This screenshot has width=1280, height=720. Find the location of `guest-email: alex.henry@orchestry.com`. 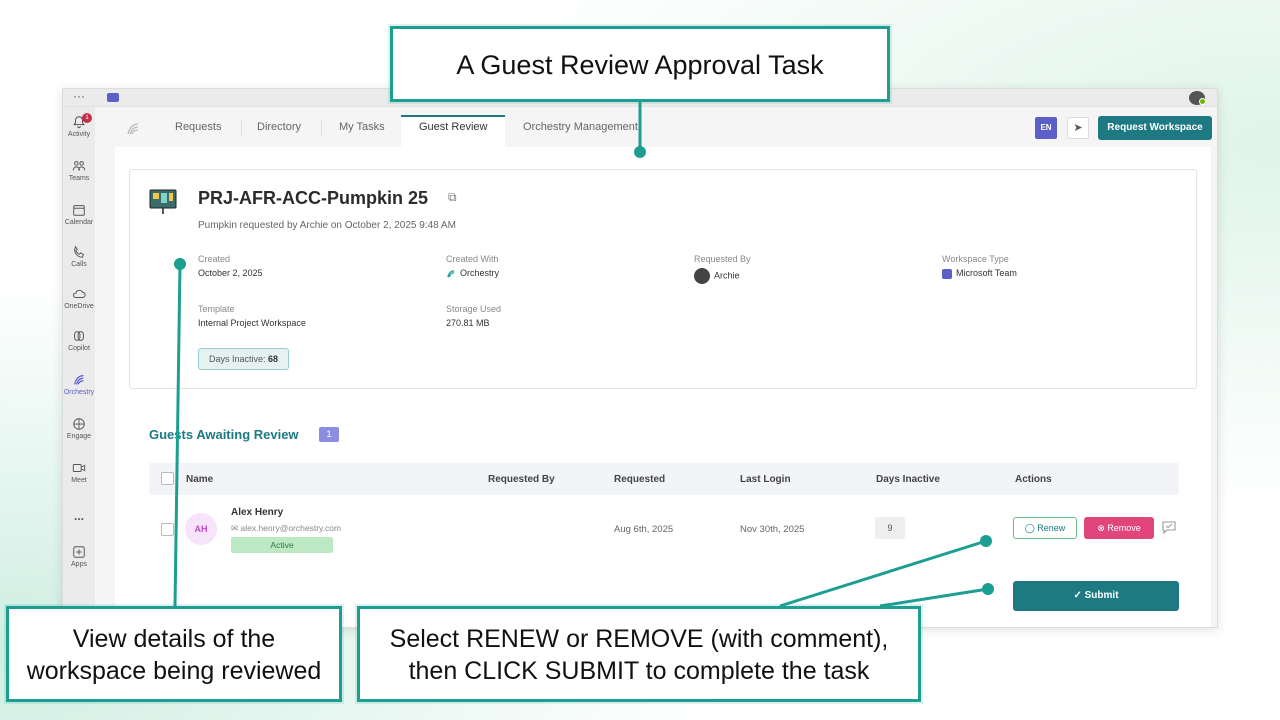

guest-email: alex.henry@orchestry.com is located at coordinates (291, 528).